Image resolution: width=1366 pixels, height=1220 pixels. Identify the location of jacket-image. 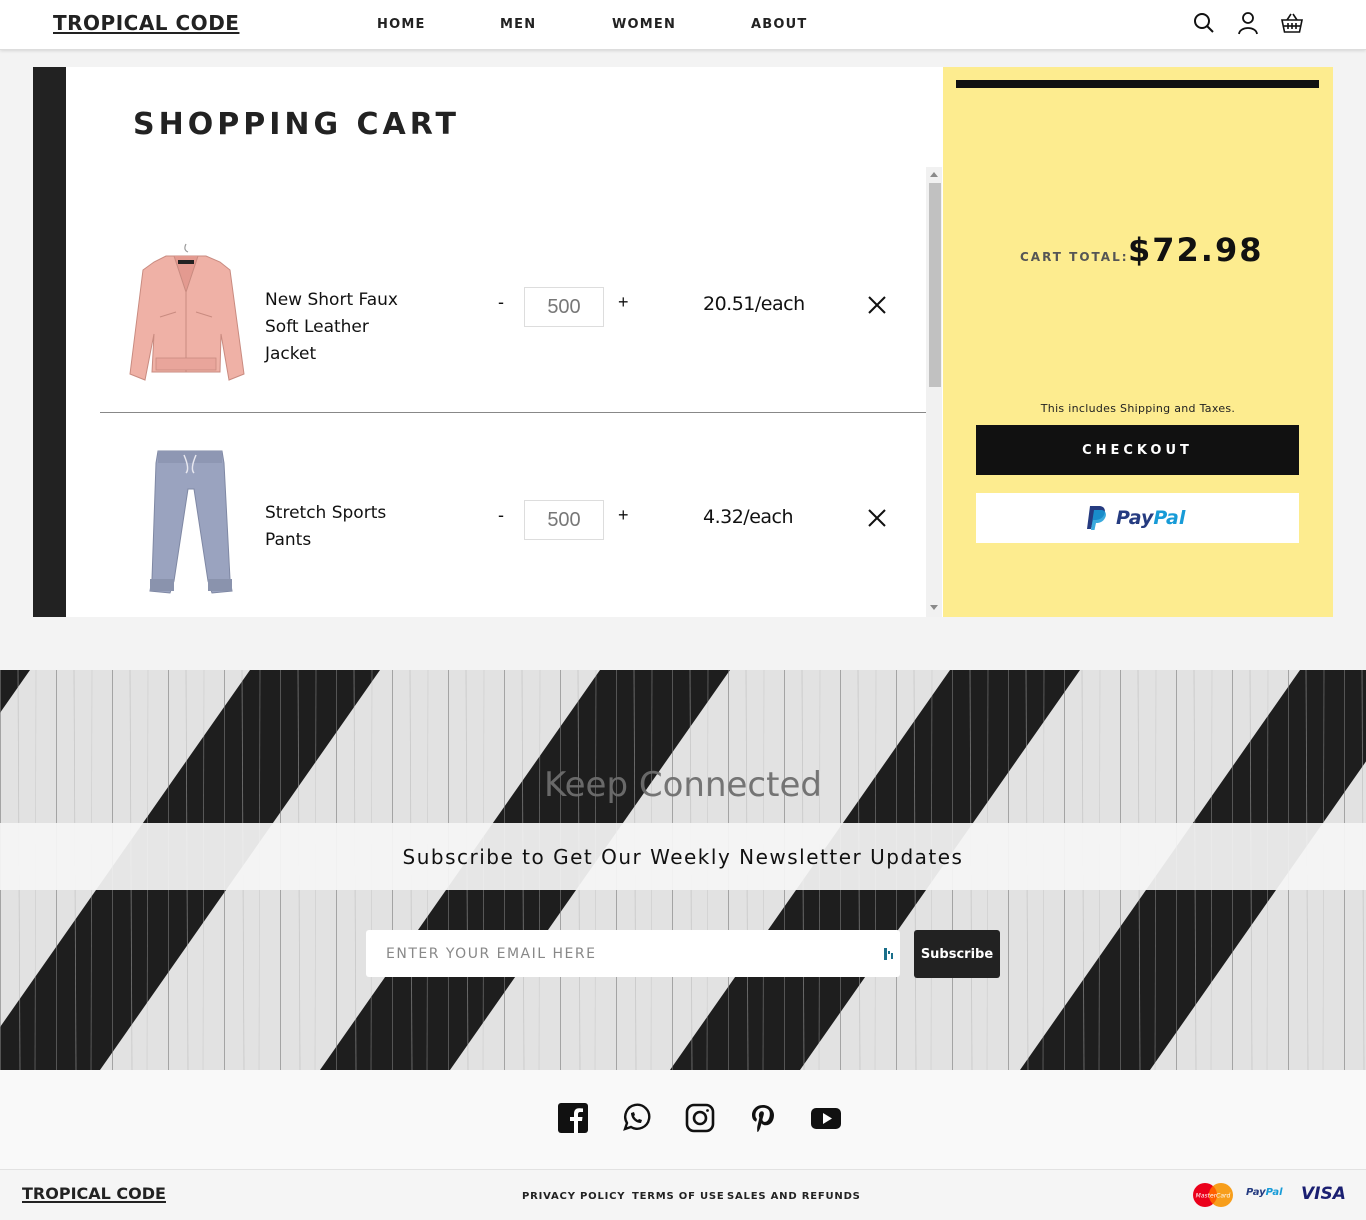
(187, 312).